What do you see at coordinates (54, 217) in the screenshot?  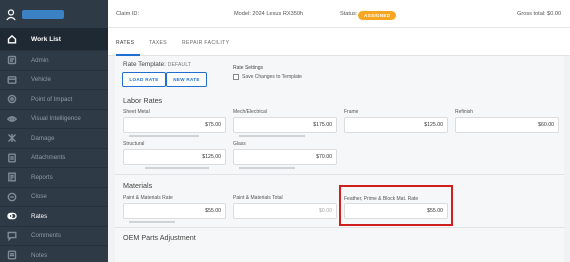 I see `sidebar-item-rates: Rates` at bounding box center [54, 217].